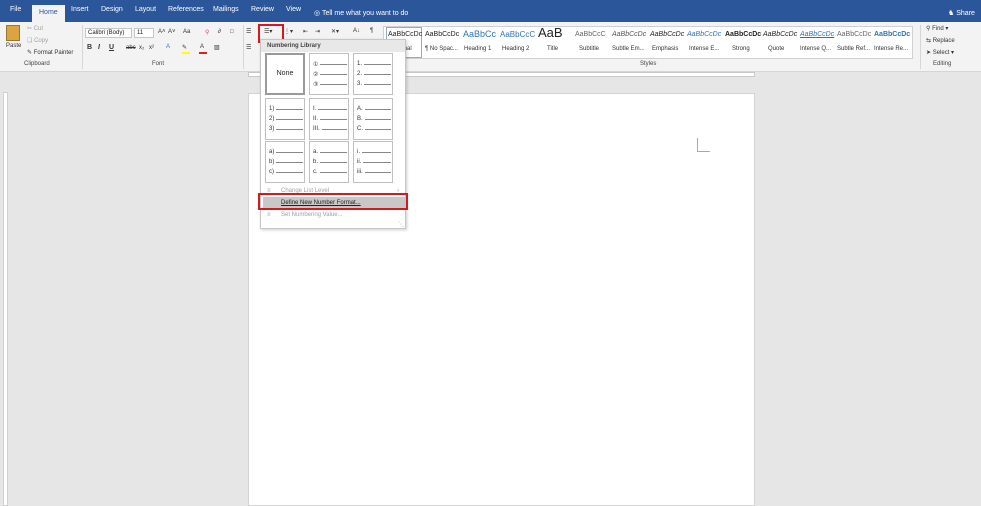 Image resolution: width=981 pixels, height=506 pixels. What do you see at coordinates (186, 9) in the screenshot?
I see `tab-references: References` at bounding box center [186, 9].